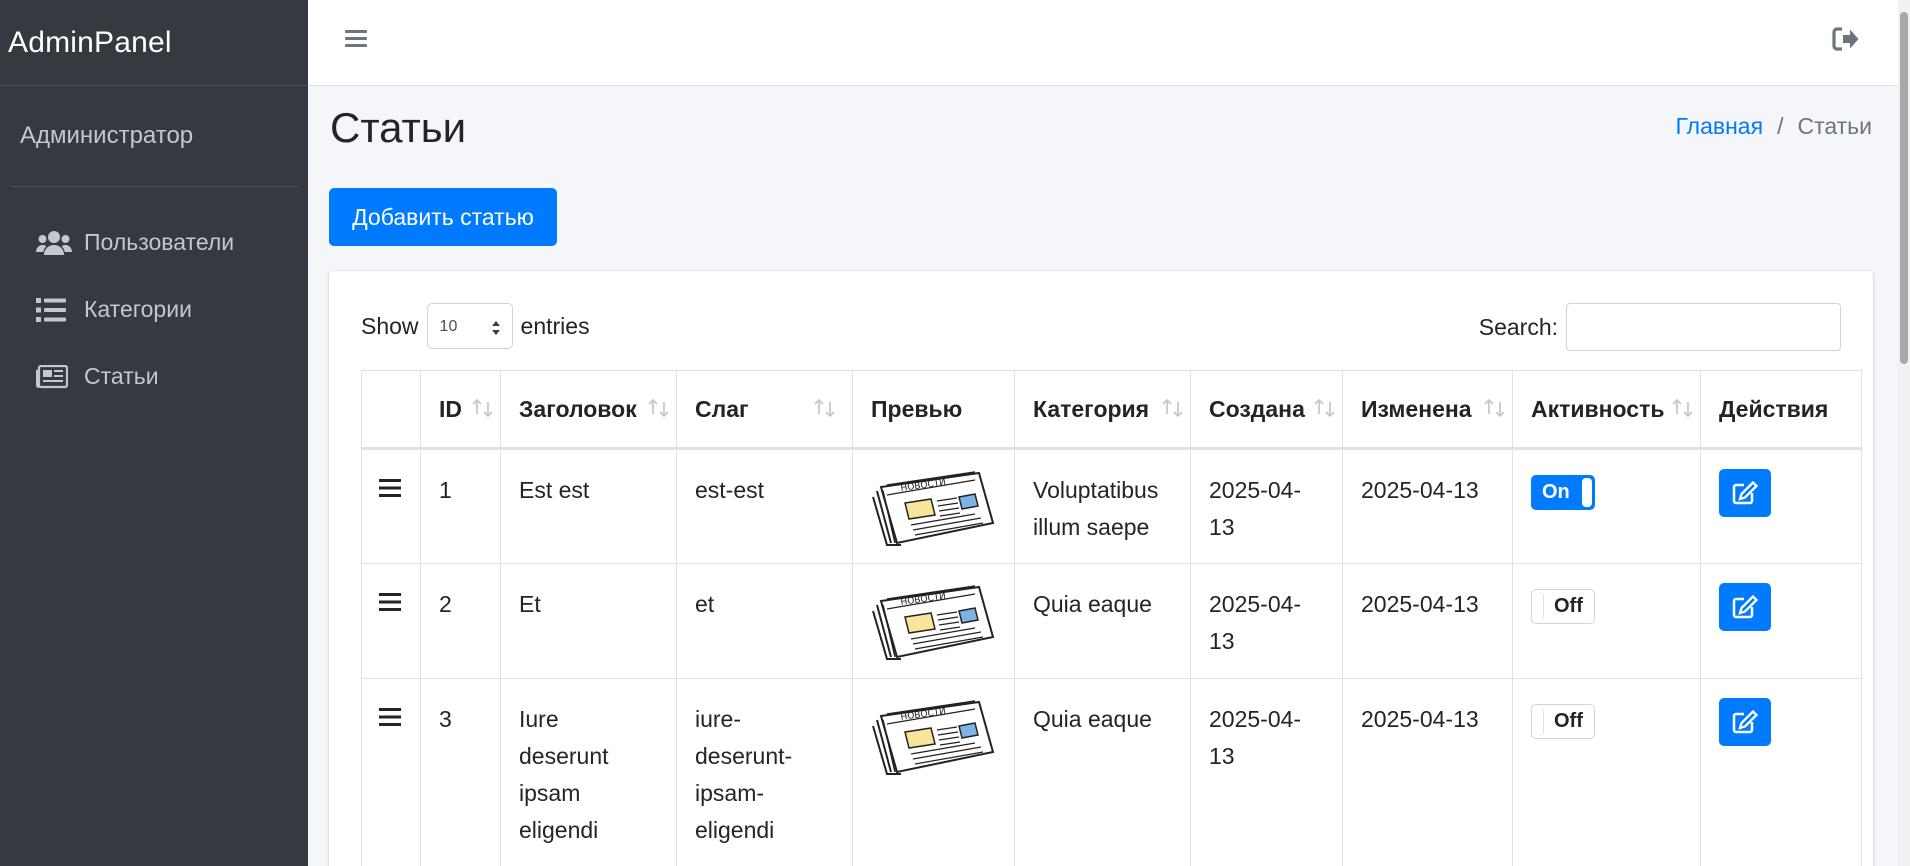  Describe the element at coordinates (1606, 506) in the screenshot. I see `active-cell: On` at that location.